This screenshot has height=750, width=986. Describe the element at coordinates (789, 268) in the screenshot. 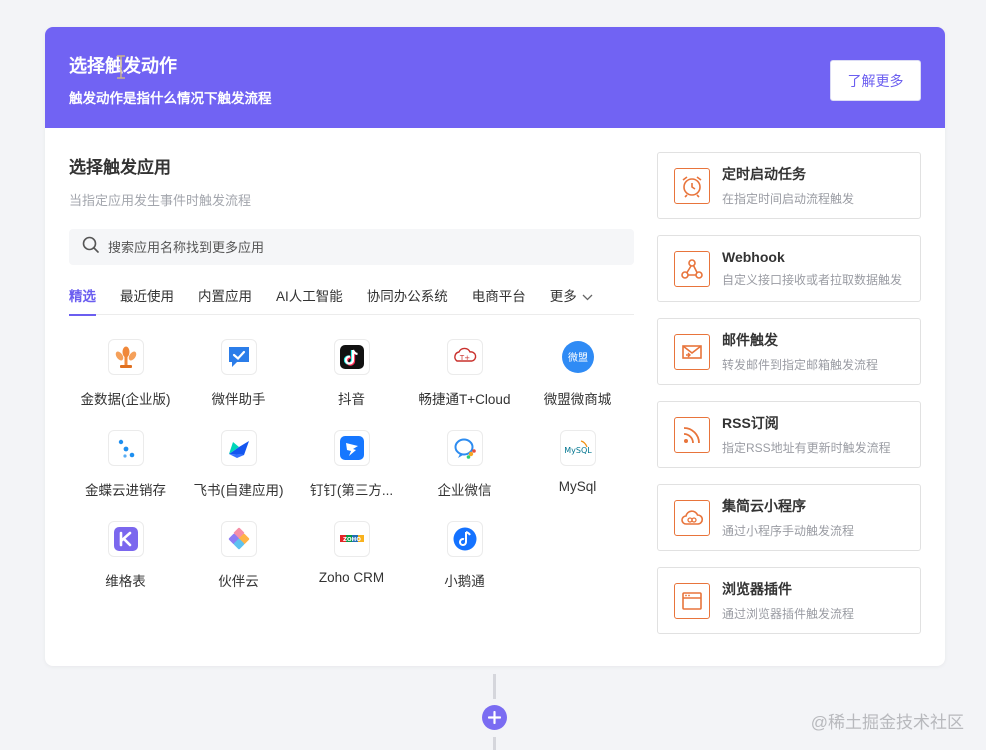

I see `trigger-webhook: Webhook 自定义接口接收或者拉取数据触发` at that location.